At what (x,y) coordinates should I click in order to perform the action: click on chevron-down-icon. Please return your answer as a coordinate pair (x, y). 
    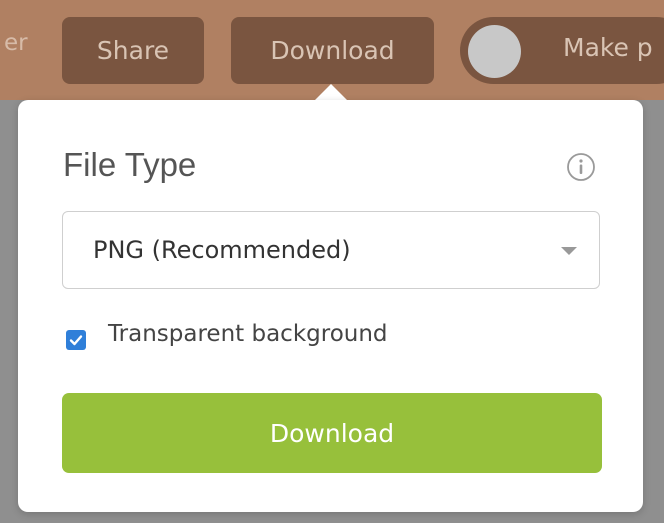
    Looking at the image, I should click on (569, 251).